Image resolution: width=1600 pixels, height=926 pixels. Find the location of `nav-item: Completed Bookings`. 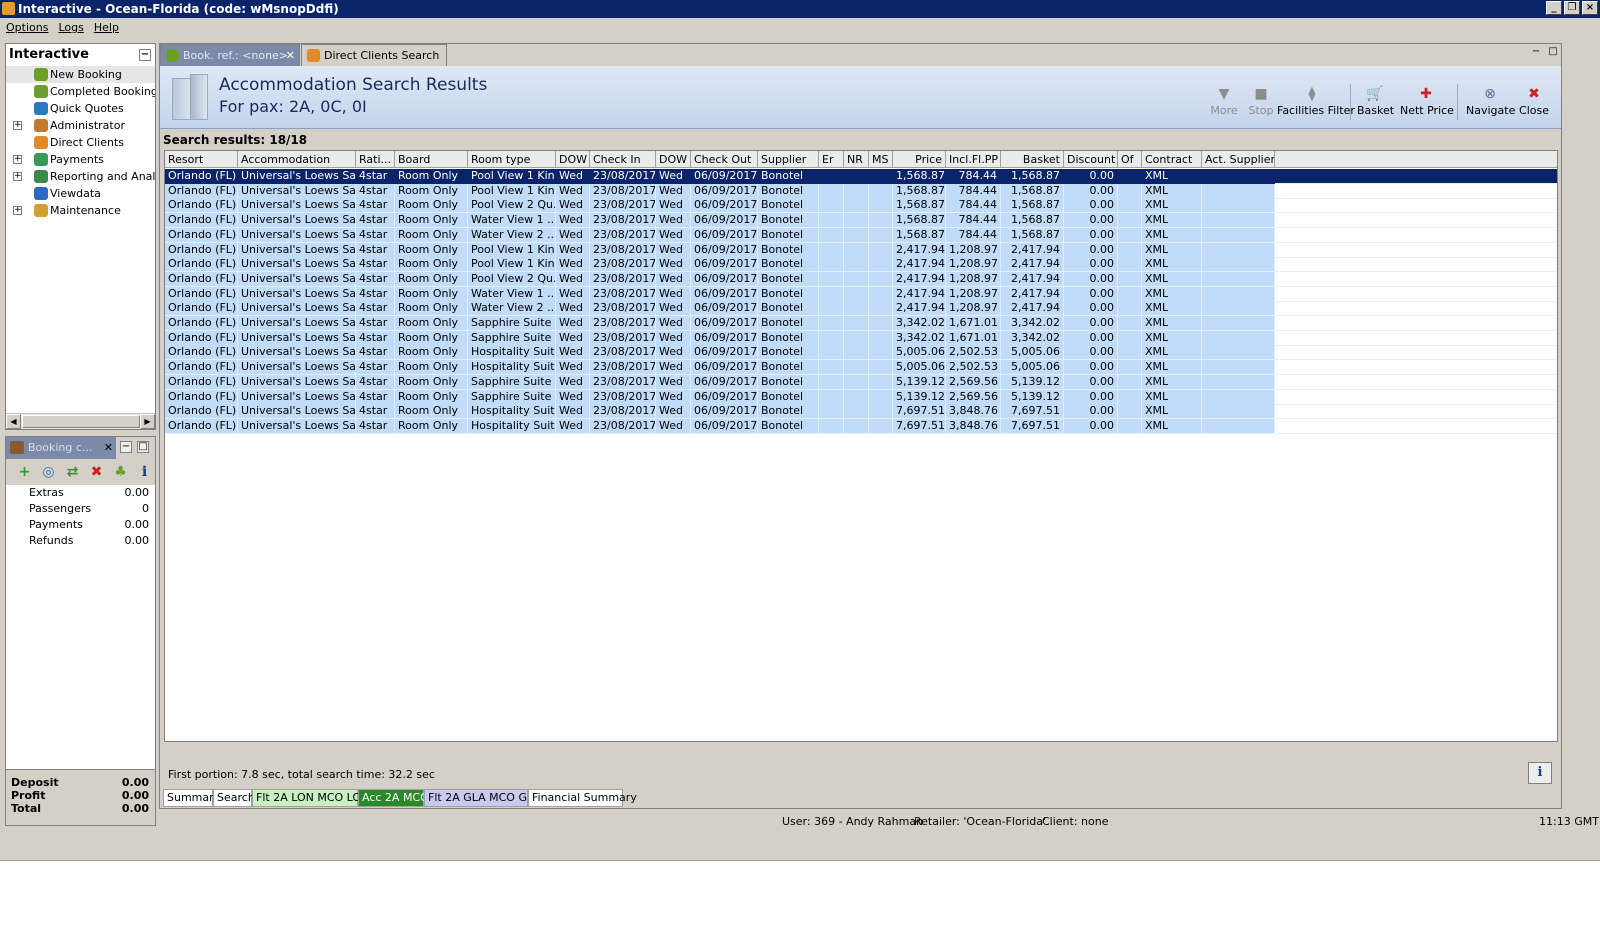

nav-item: Completed Bookings is located at coordinates (80, 91).